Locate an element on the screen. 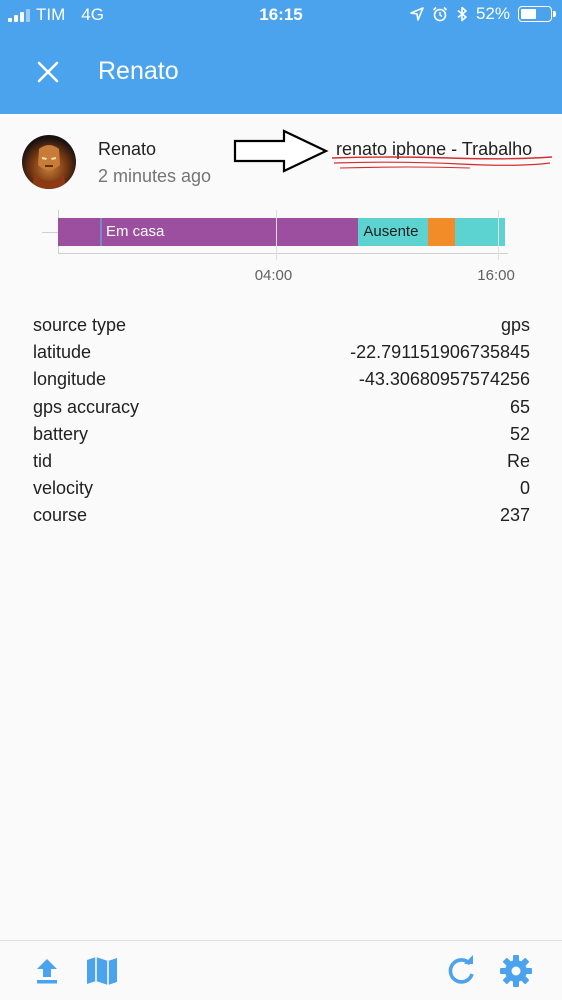 This screenshot has width=562, height=1000. history-timeline: Em casa Ausente 04:00 16:00 is located at coordinates (282, 250).